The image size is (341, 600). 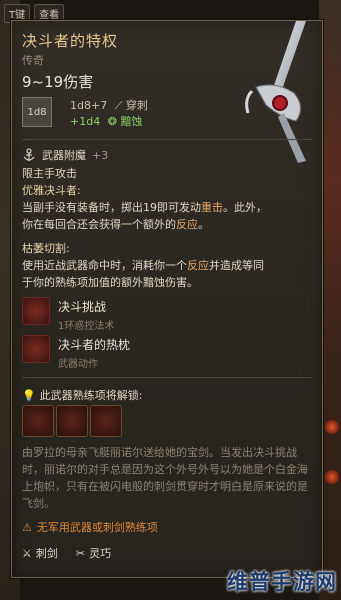 I want to click on elegant-text-3: 你在每回合还会获得一个额外的, so click(x=99, y=224).